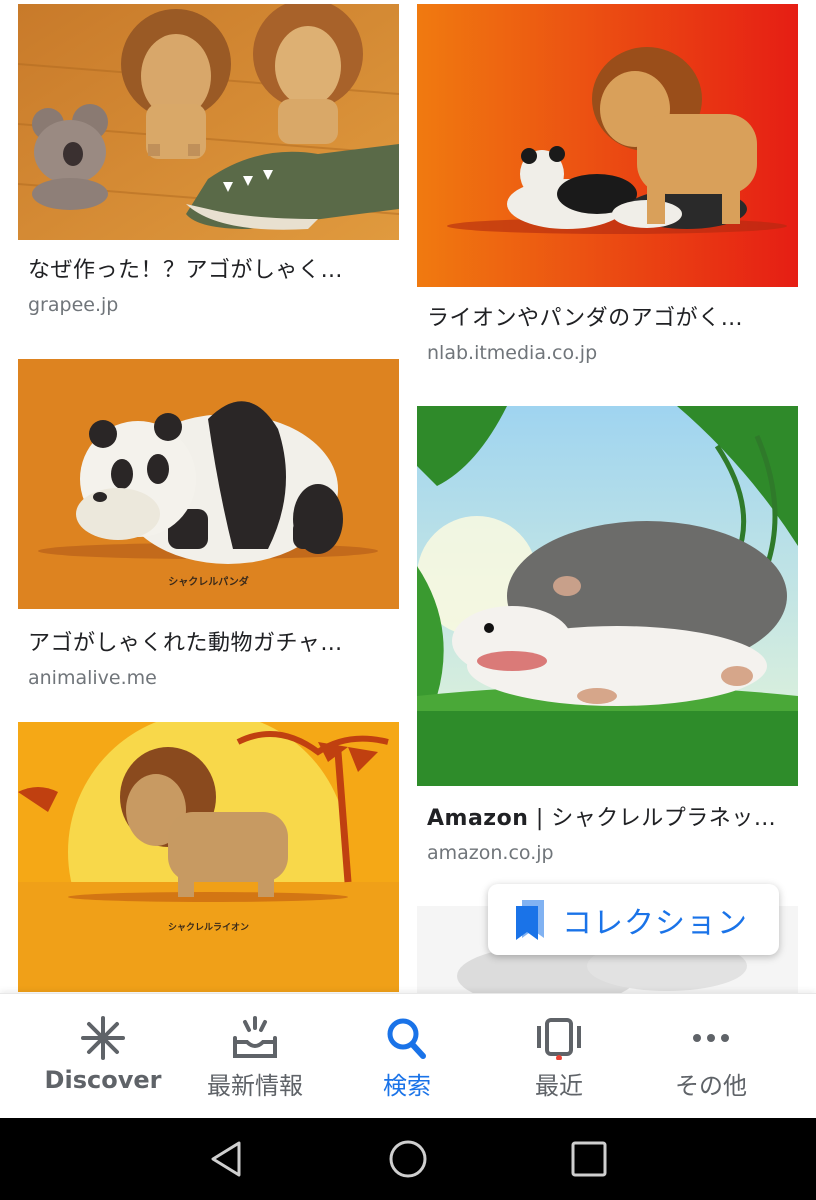  Describe the element at coordinates (559, 1039) in the screenshot. I see `recent-icon` at that location.